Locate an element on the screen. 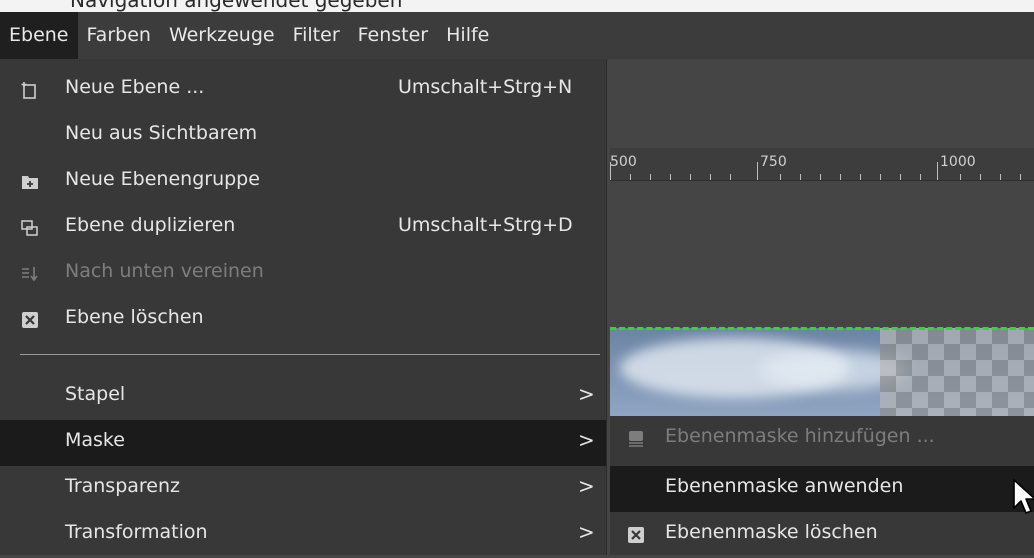 The height and width of the screenshot is (558, 1034). ruler-label-750: 750 is located at coordinates (773, 162).